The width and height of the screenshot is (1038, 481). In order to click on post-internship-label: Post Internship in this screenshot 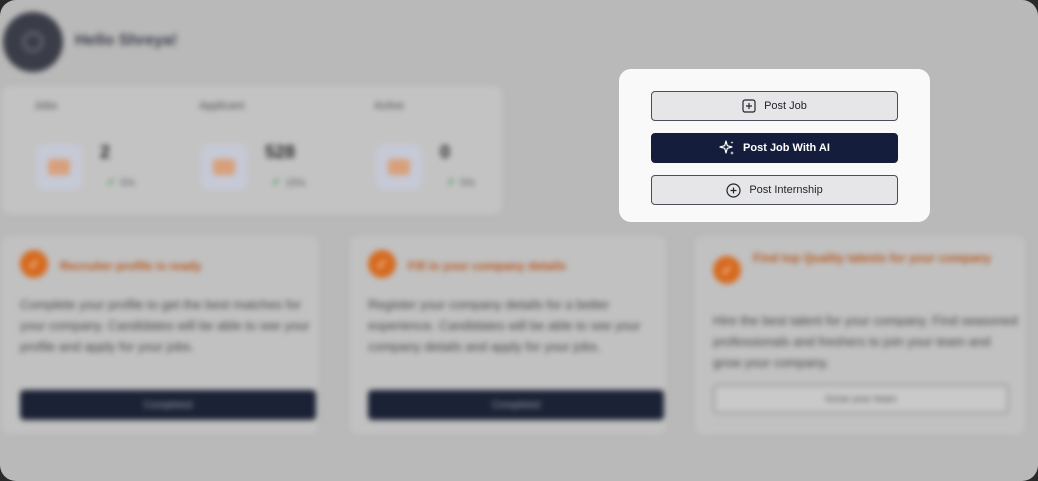, I will do `click(786, 190)`.